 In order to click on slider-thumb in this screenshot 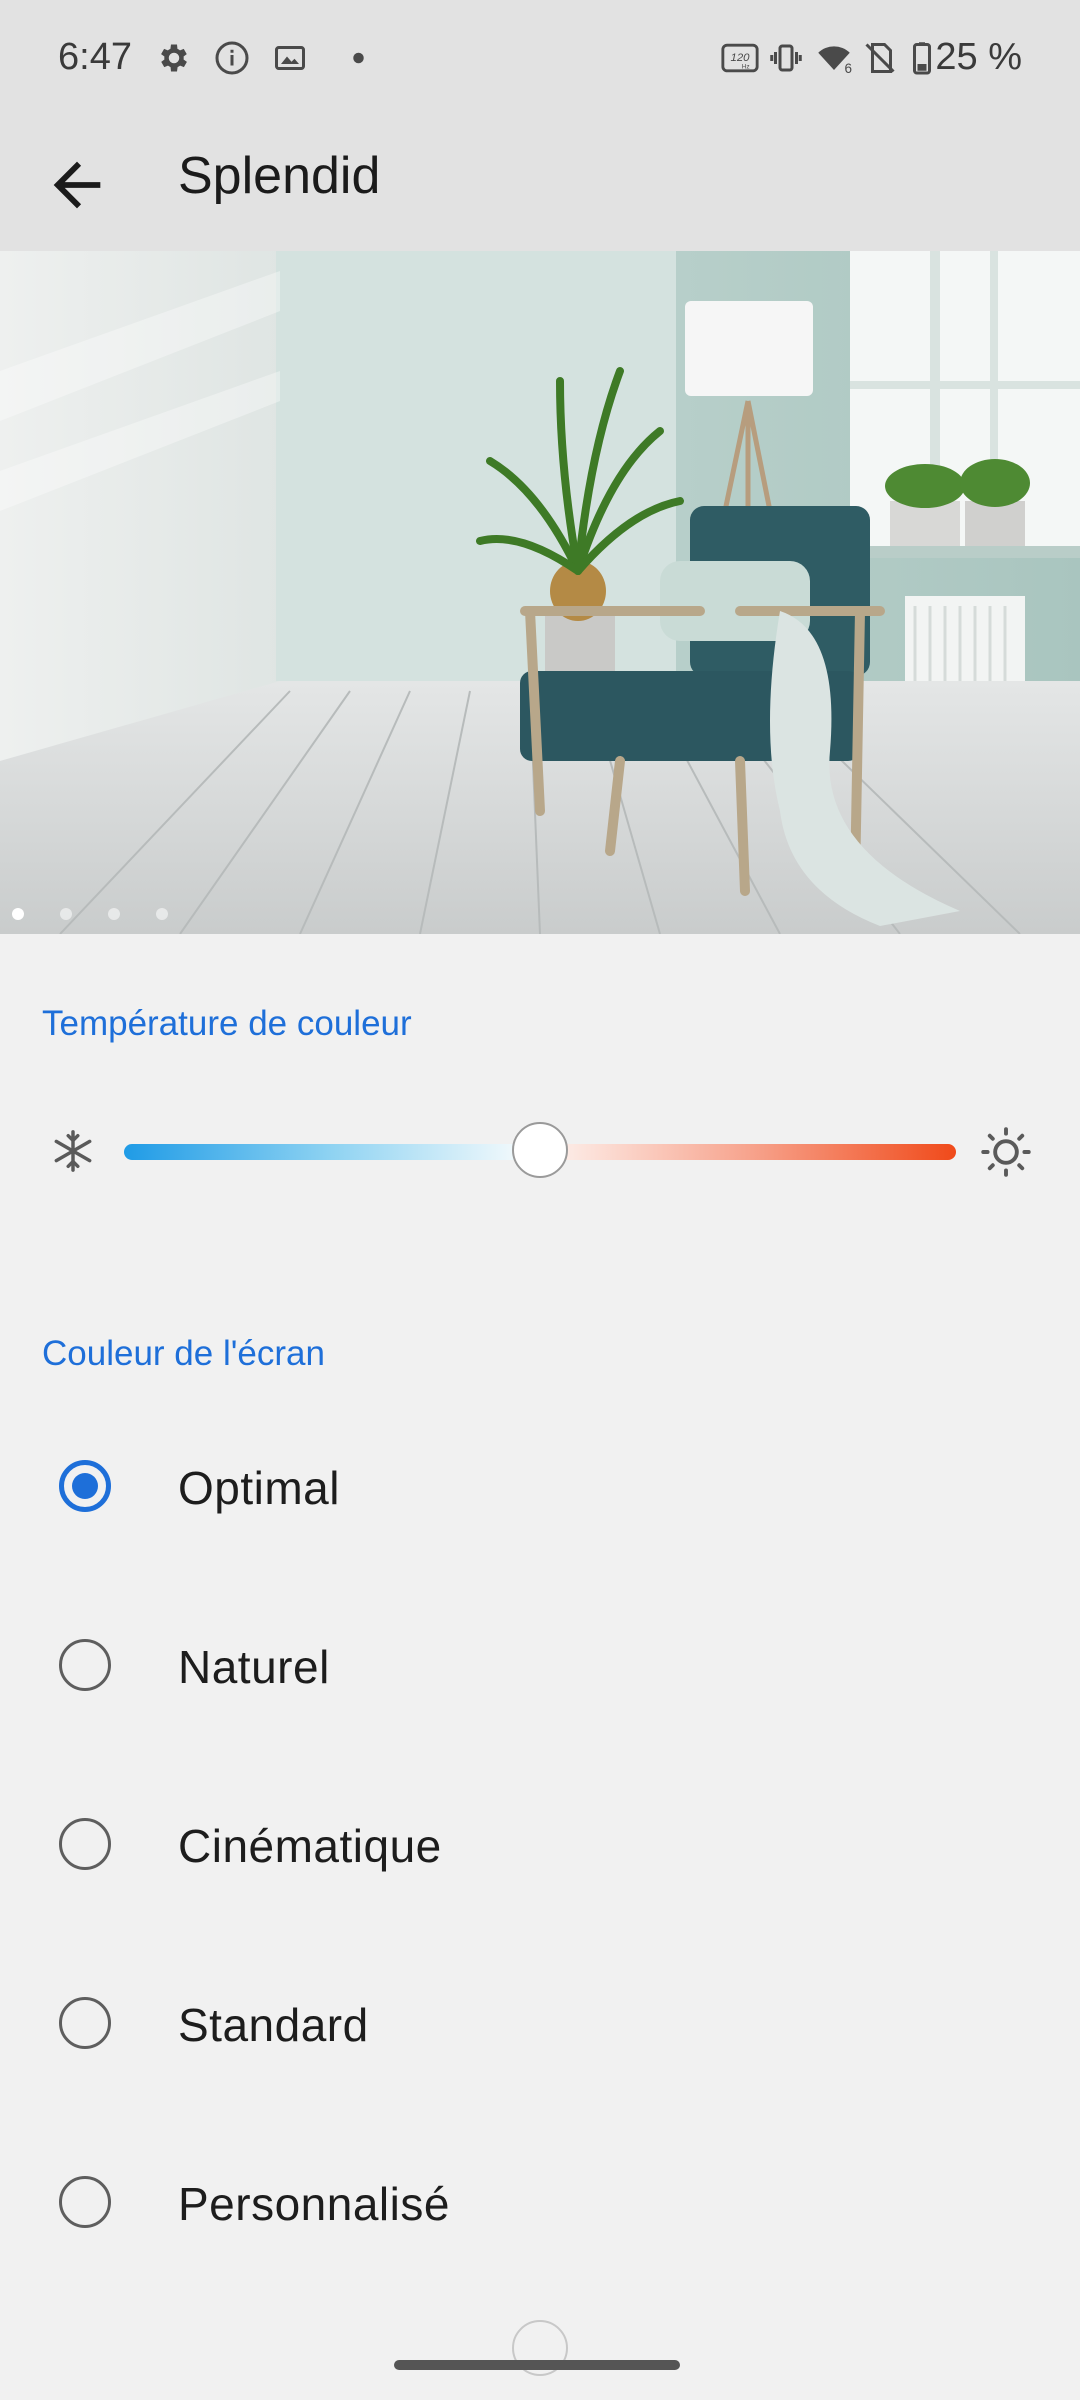, I will do `click(540, 1150)`.